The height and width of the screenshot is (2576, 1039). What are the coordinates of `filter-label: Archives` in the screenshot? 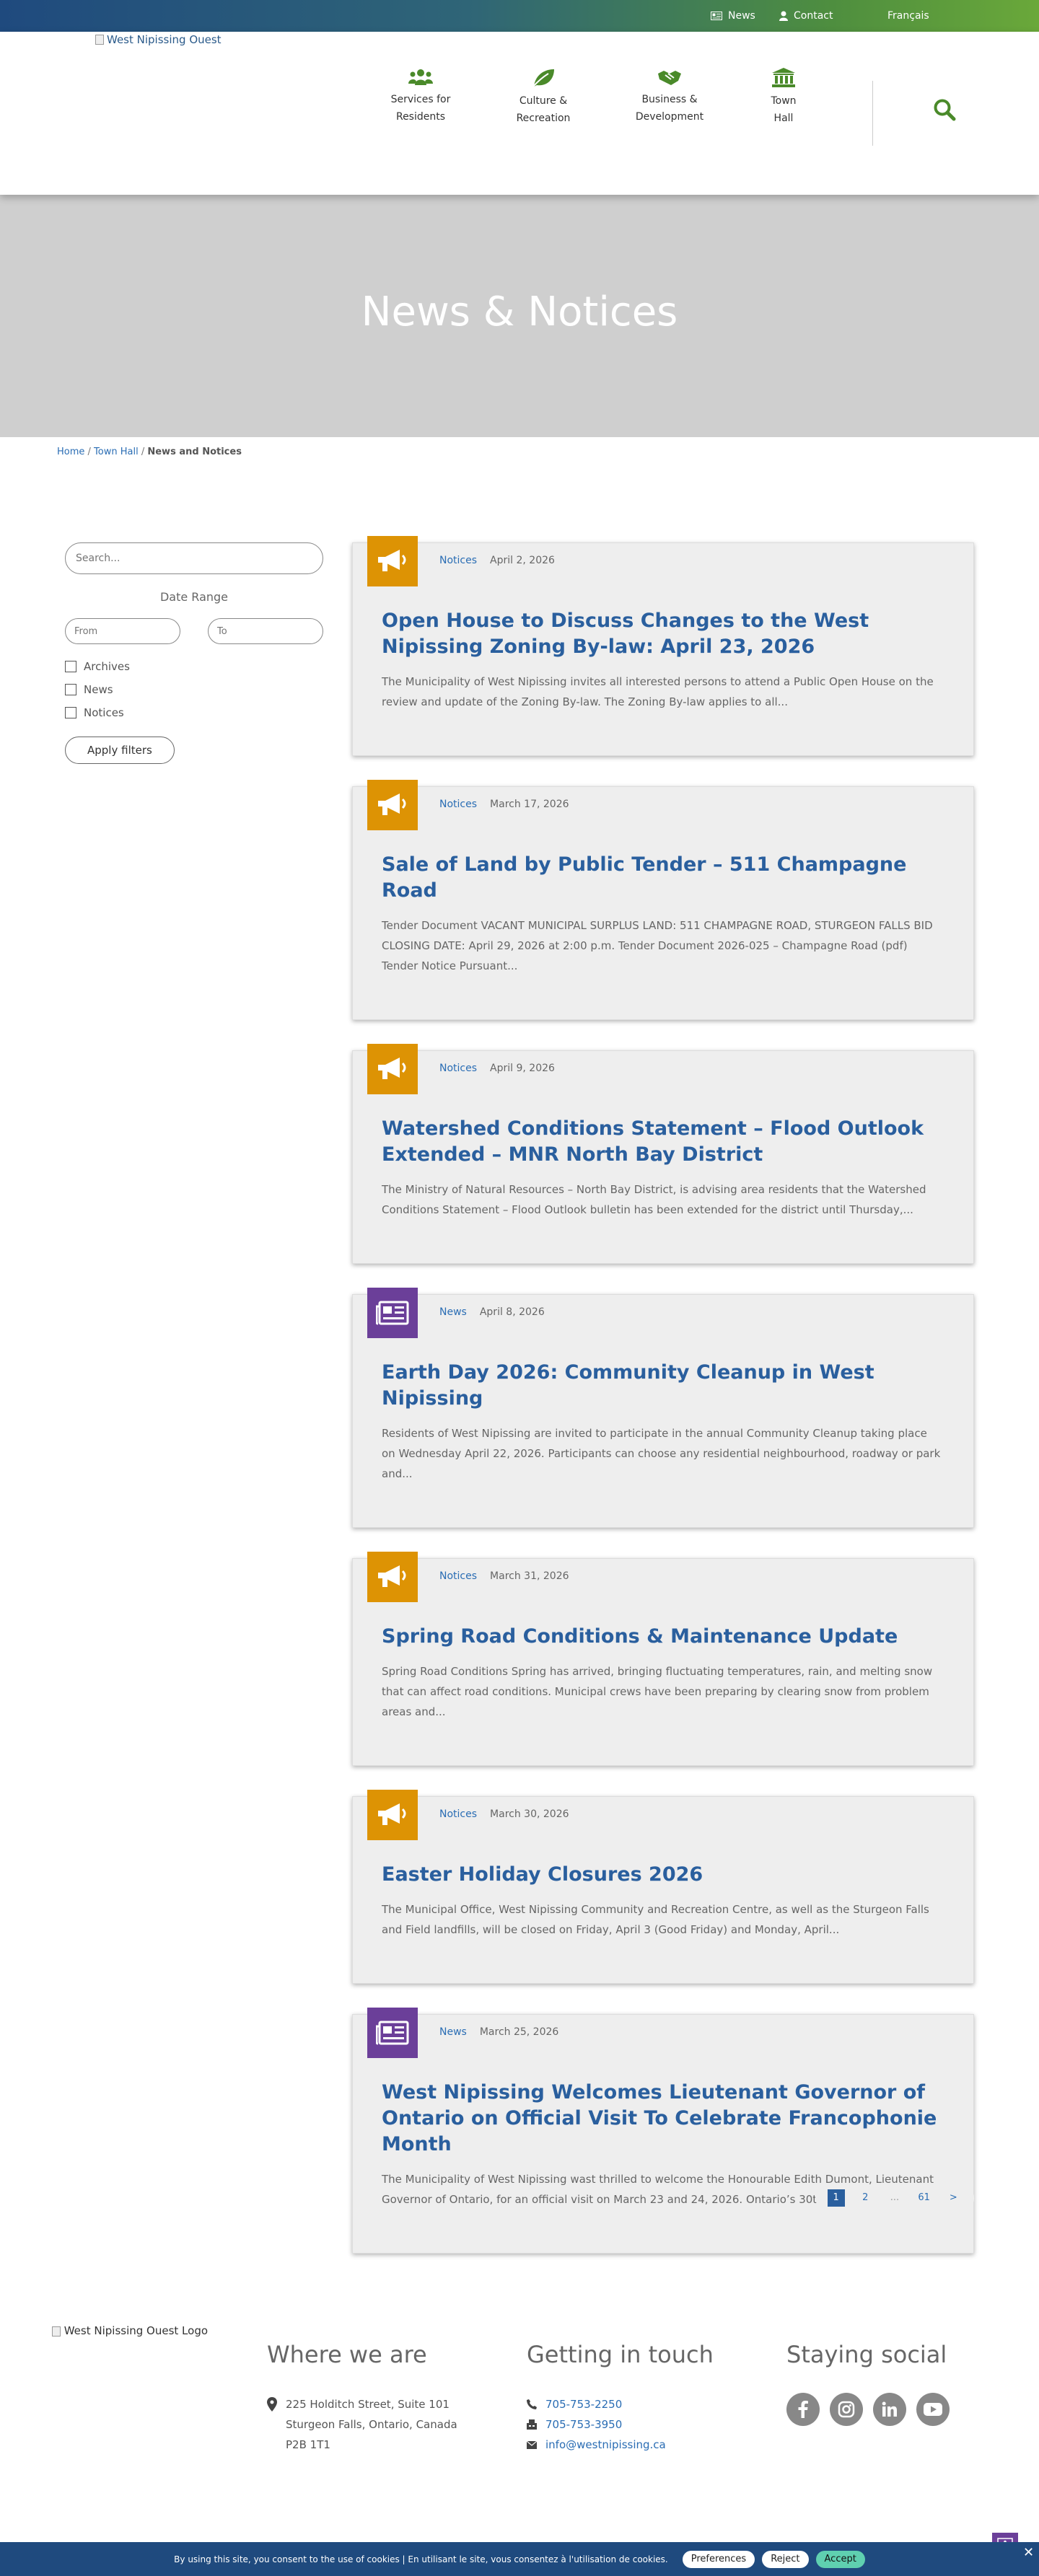 It's located at (107, 666).